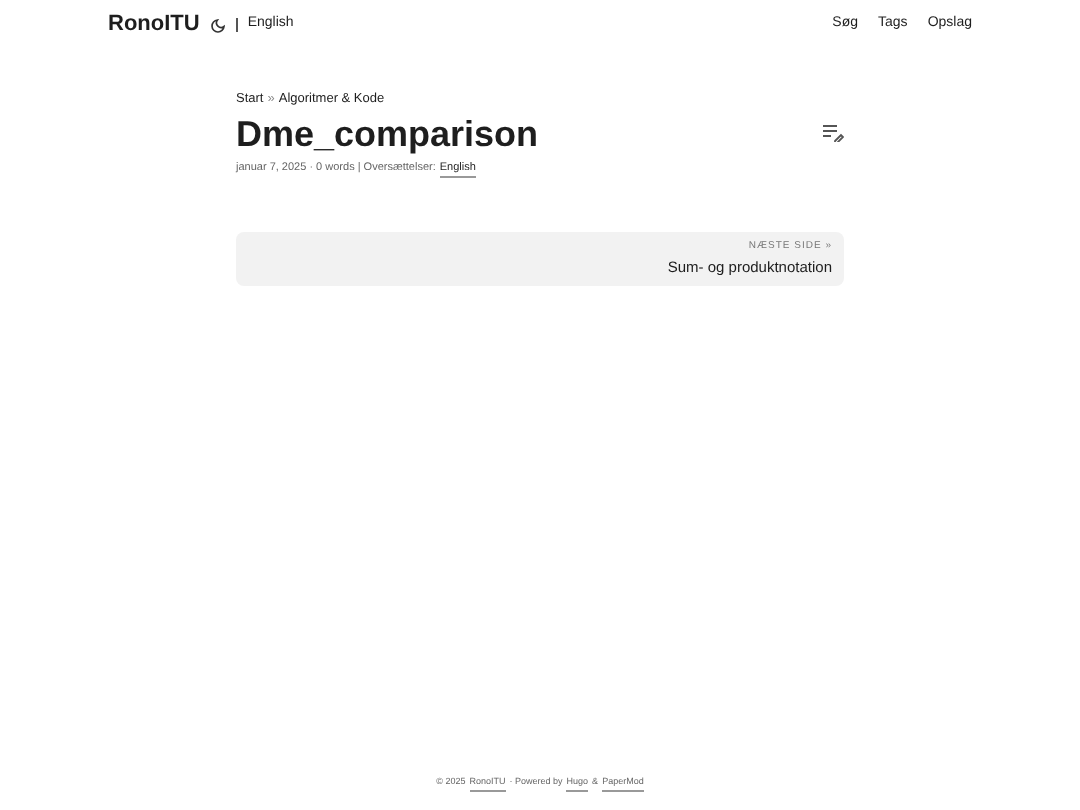 Image resolution: width=1080 pixels, height=810 pixels. Describe the element at coordinates (387, 133) in the screenshot. I see `page-title: Dme_comparison` at that location.